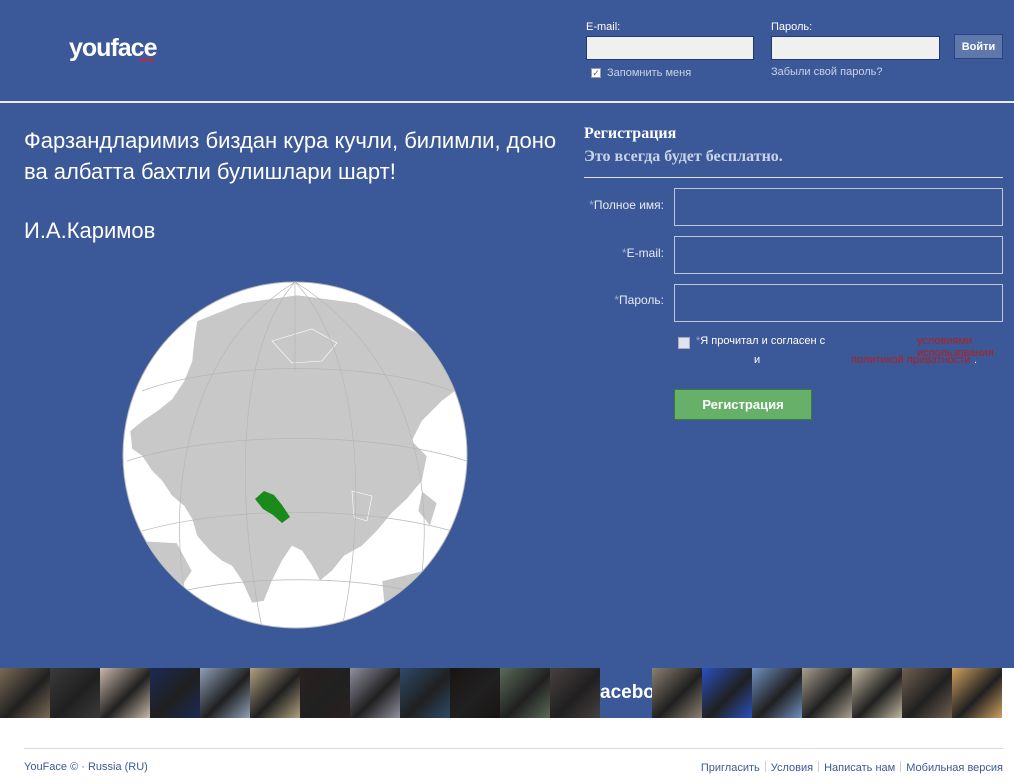 Image resolution: width=1014 pixels, height=783 pixels. I want to click on agree-terms-checkbox, so click(684, 343).